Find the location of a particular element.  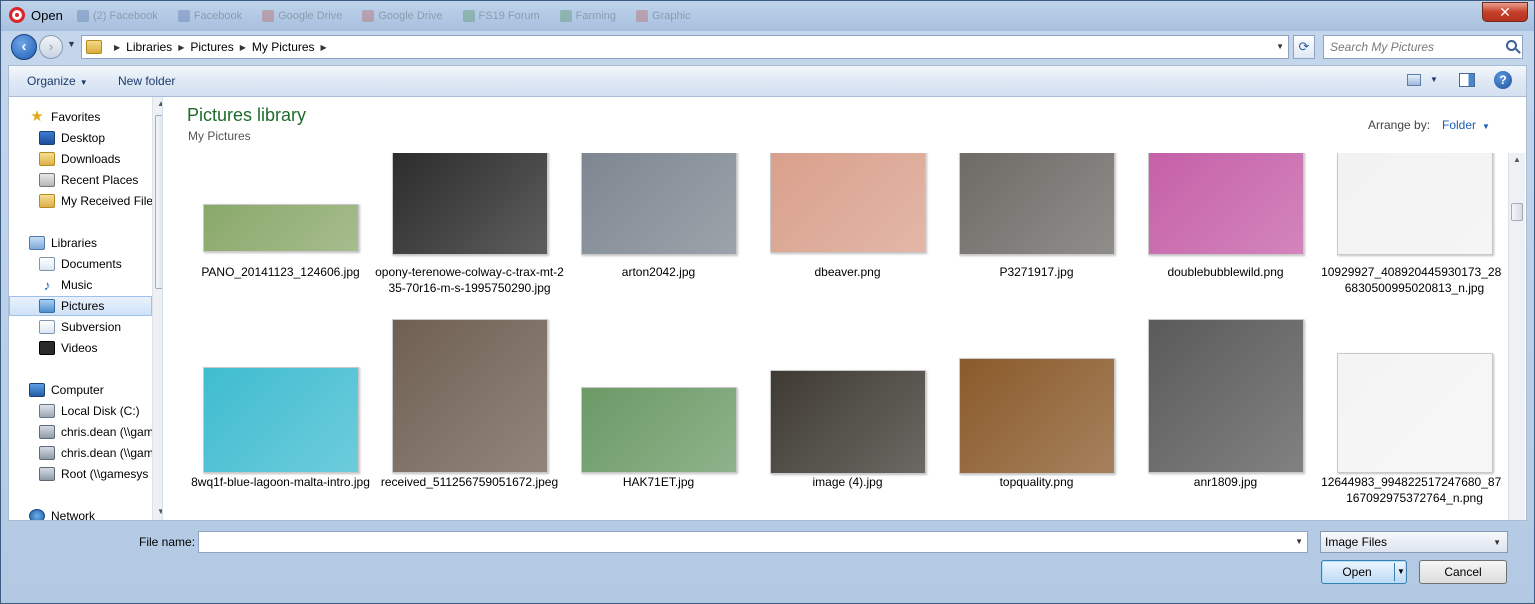

file-tile: arton2042.jpg is located at coordinates (664, 236).